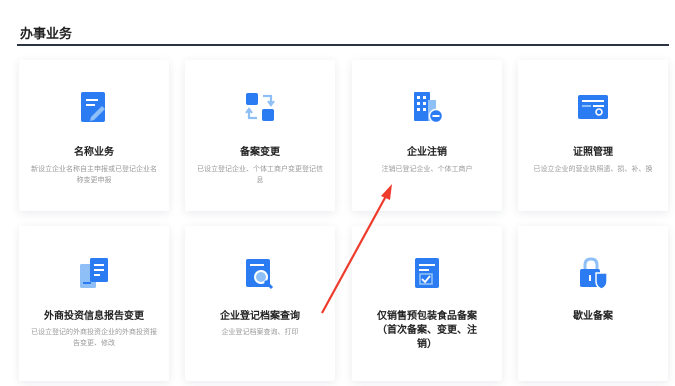  I want to click on section-divider, so click(343, 45).